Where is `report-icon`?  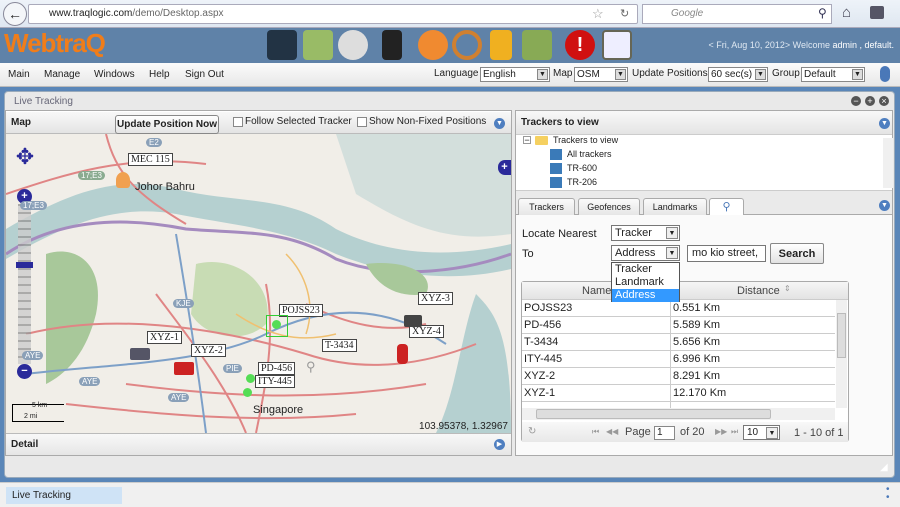
report-icon is located at coordinates (617, 45).